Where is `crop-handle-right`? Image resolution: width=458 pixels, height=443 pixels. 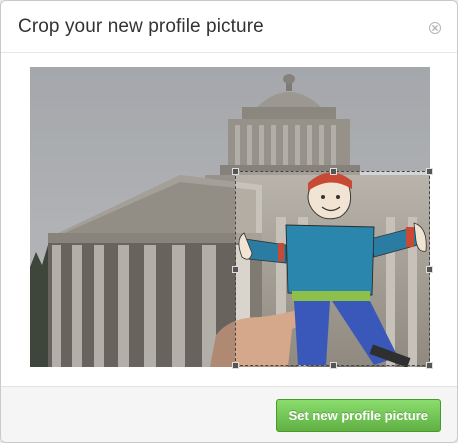
crop-handle-right is located at coordinates (429, 269).